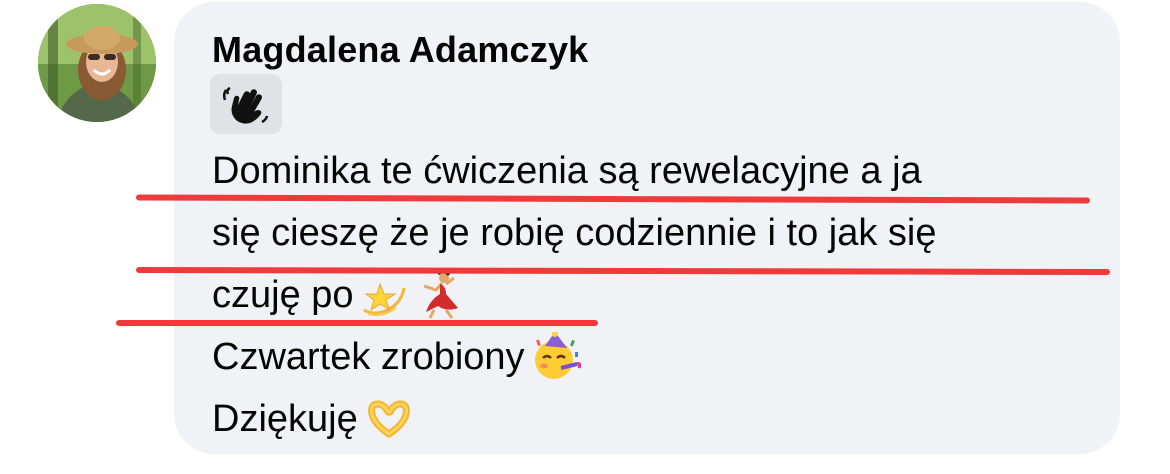 The image size is (1170, 474). I want to click on avatar-photo, so click(97, 63).